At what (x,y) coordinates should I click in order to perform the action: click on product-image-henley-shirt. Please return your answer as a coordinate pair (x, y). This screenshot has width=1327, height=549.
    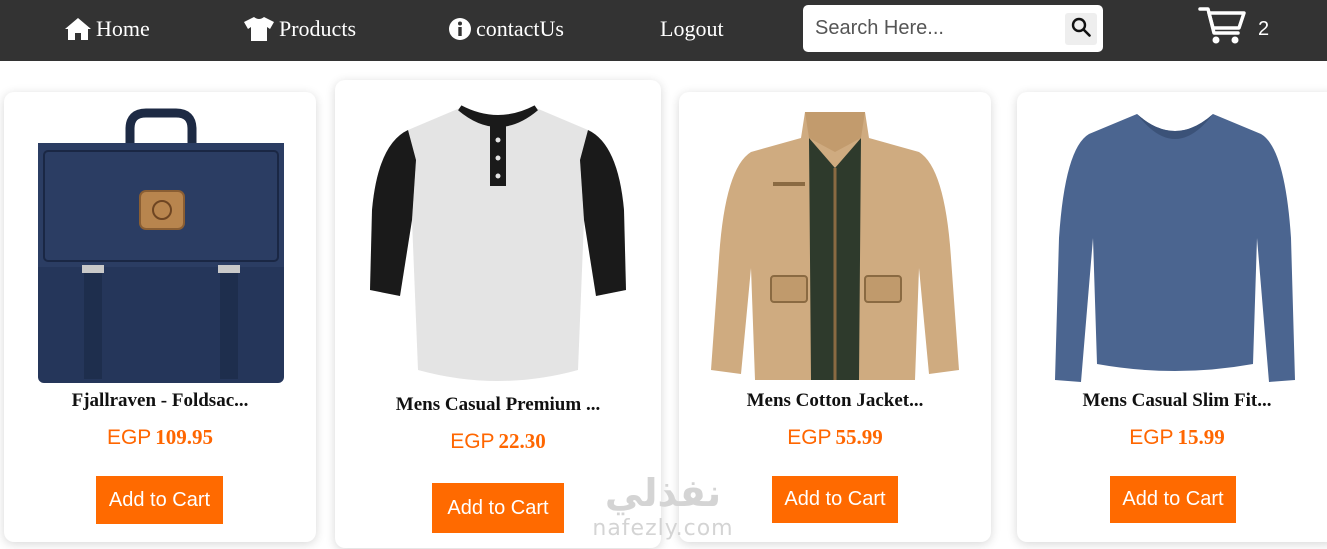
    Looking at the image, I should click on (498, 245).